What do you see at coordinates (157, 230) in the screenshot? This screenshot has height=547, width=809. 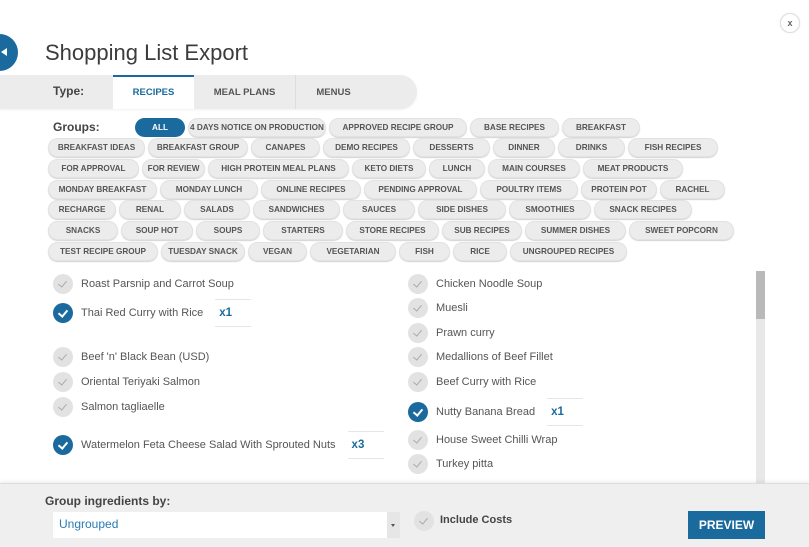 I see `group-chip: SOUP HOT` at bounding box center [157, 230].